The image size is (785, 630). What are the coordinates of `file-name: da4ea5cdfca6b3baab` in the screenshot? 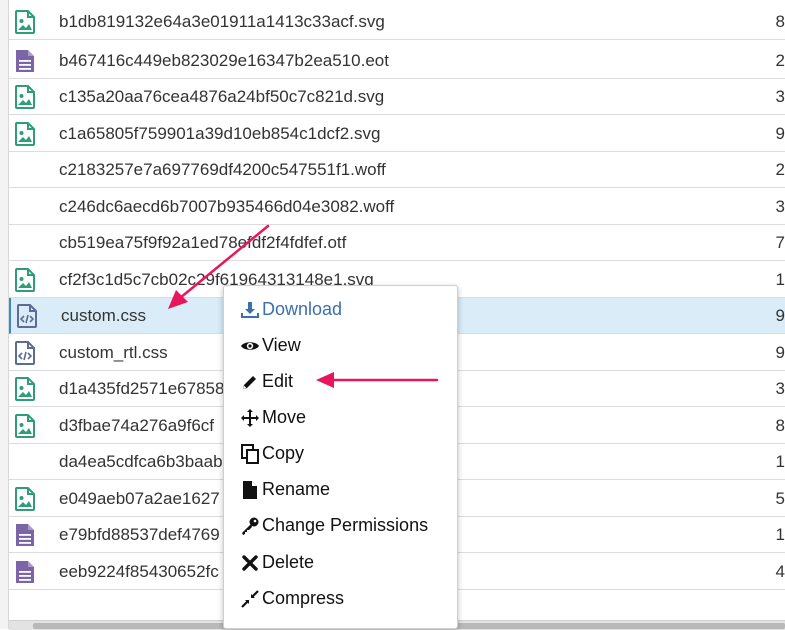 It's located at (141, 462).